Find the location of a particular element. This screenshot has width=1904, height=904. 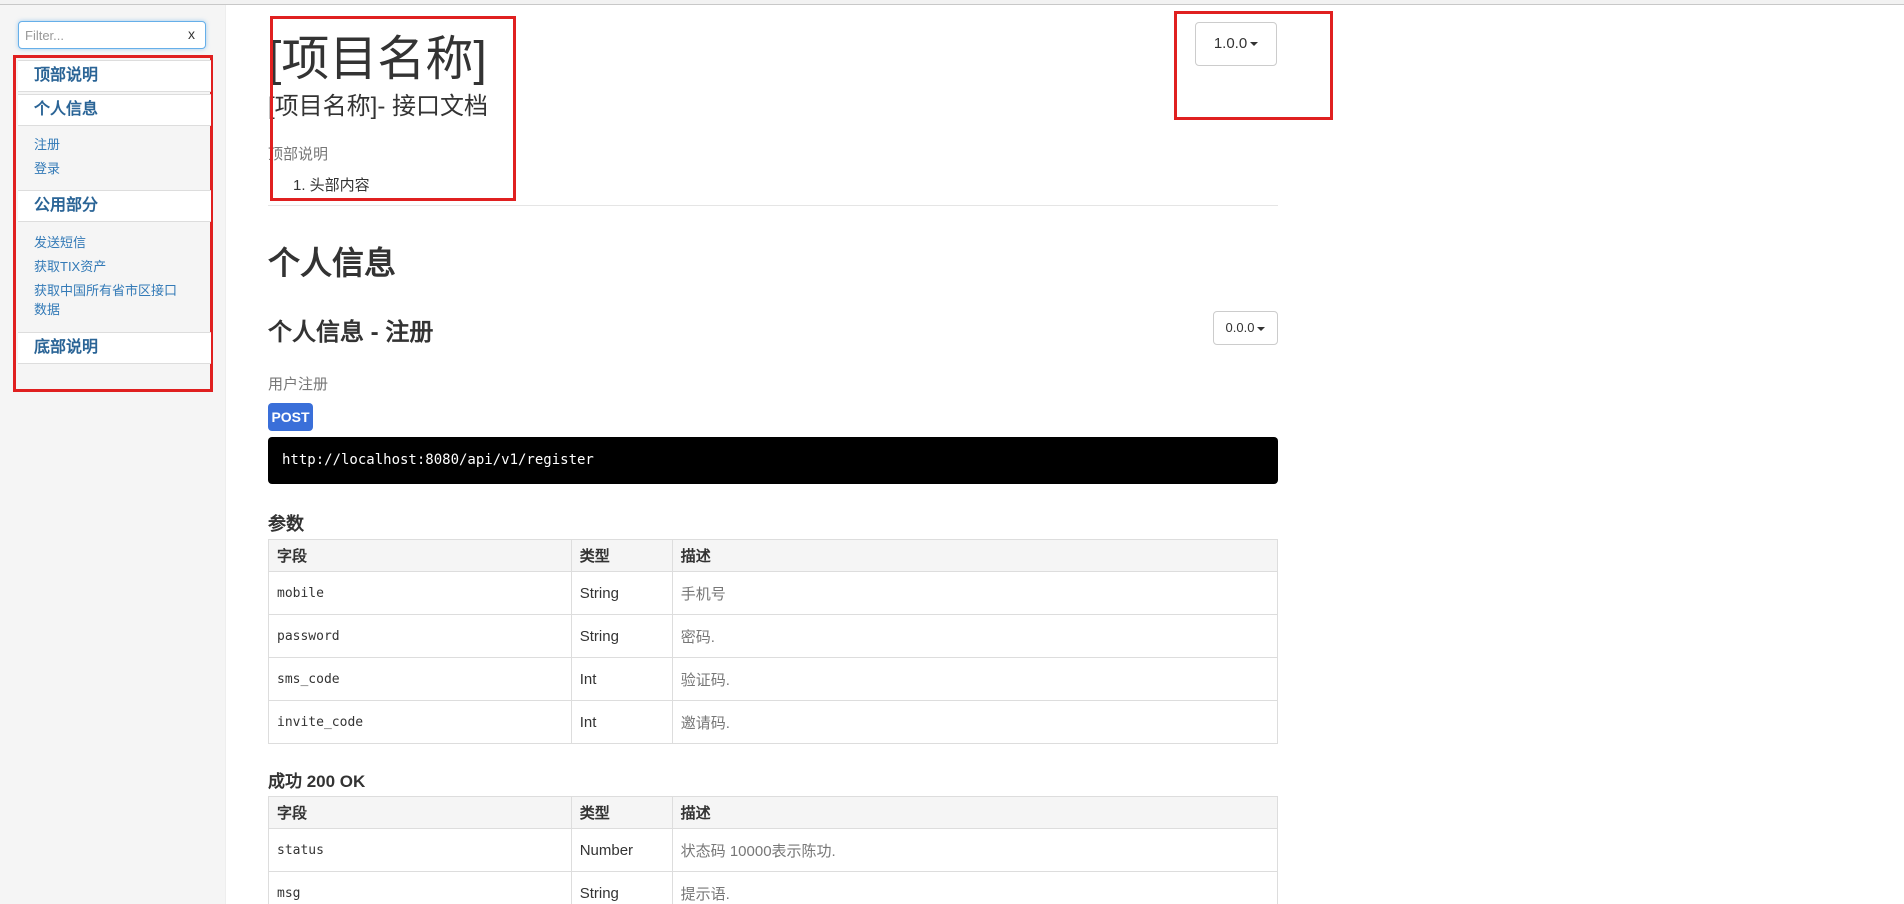

title-highlight-box is located at coordinates (393, 108).